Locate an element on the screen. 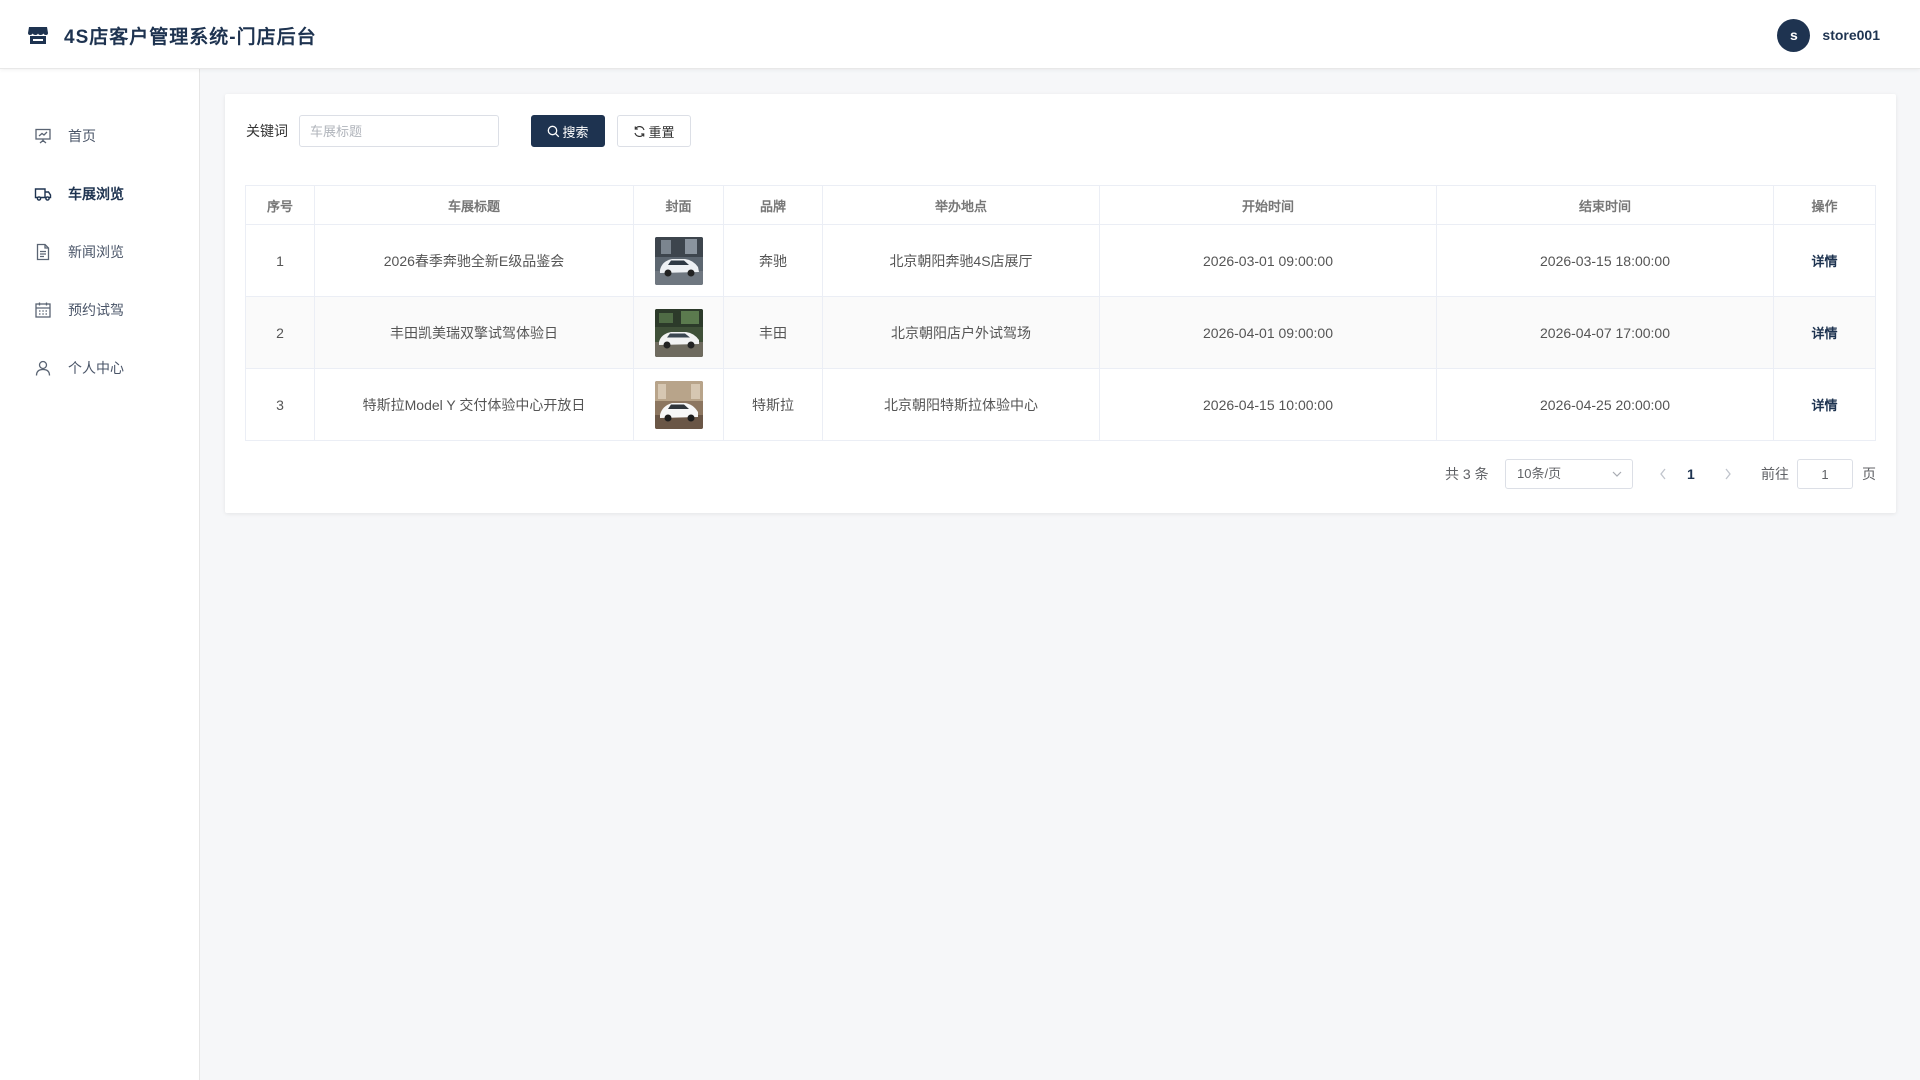  row-location: 北京朝阳店户外试驾场 is located at coordinates (961, 332).